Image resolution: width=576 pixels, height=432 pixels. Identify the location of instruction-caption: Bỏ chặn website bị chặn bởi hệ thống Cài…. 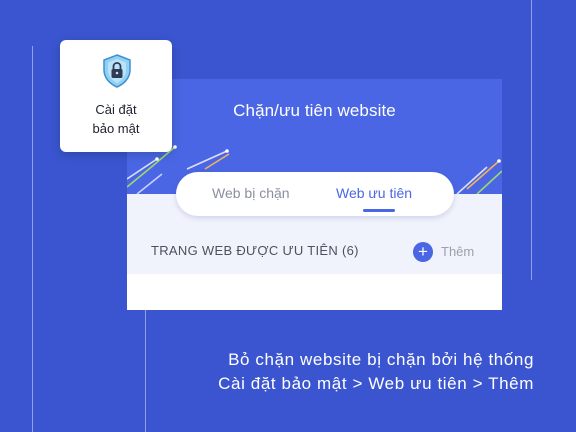
(376, 372).